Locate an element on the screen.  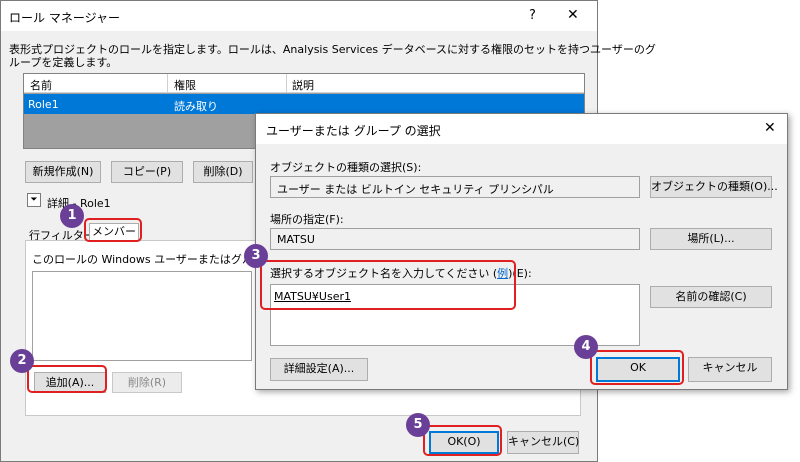
members-list is located at coordinates (142, 316).